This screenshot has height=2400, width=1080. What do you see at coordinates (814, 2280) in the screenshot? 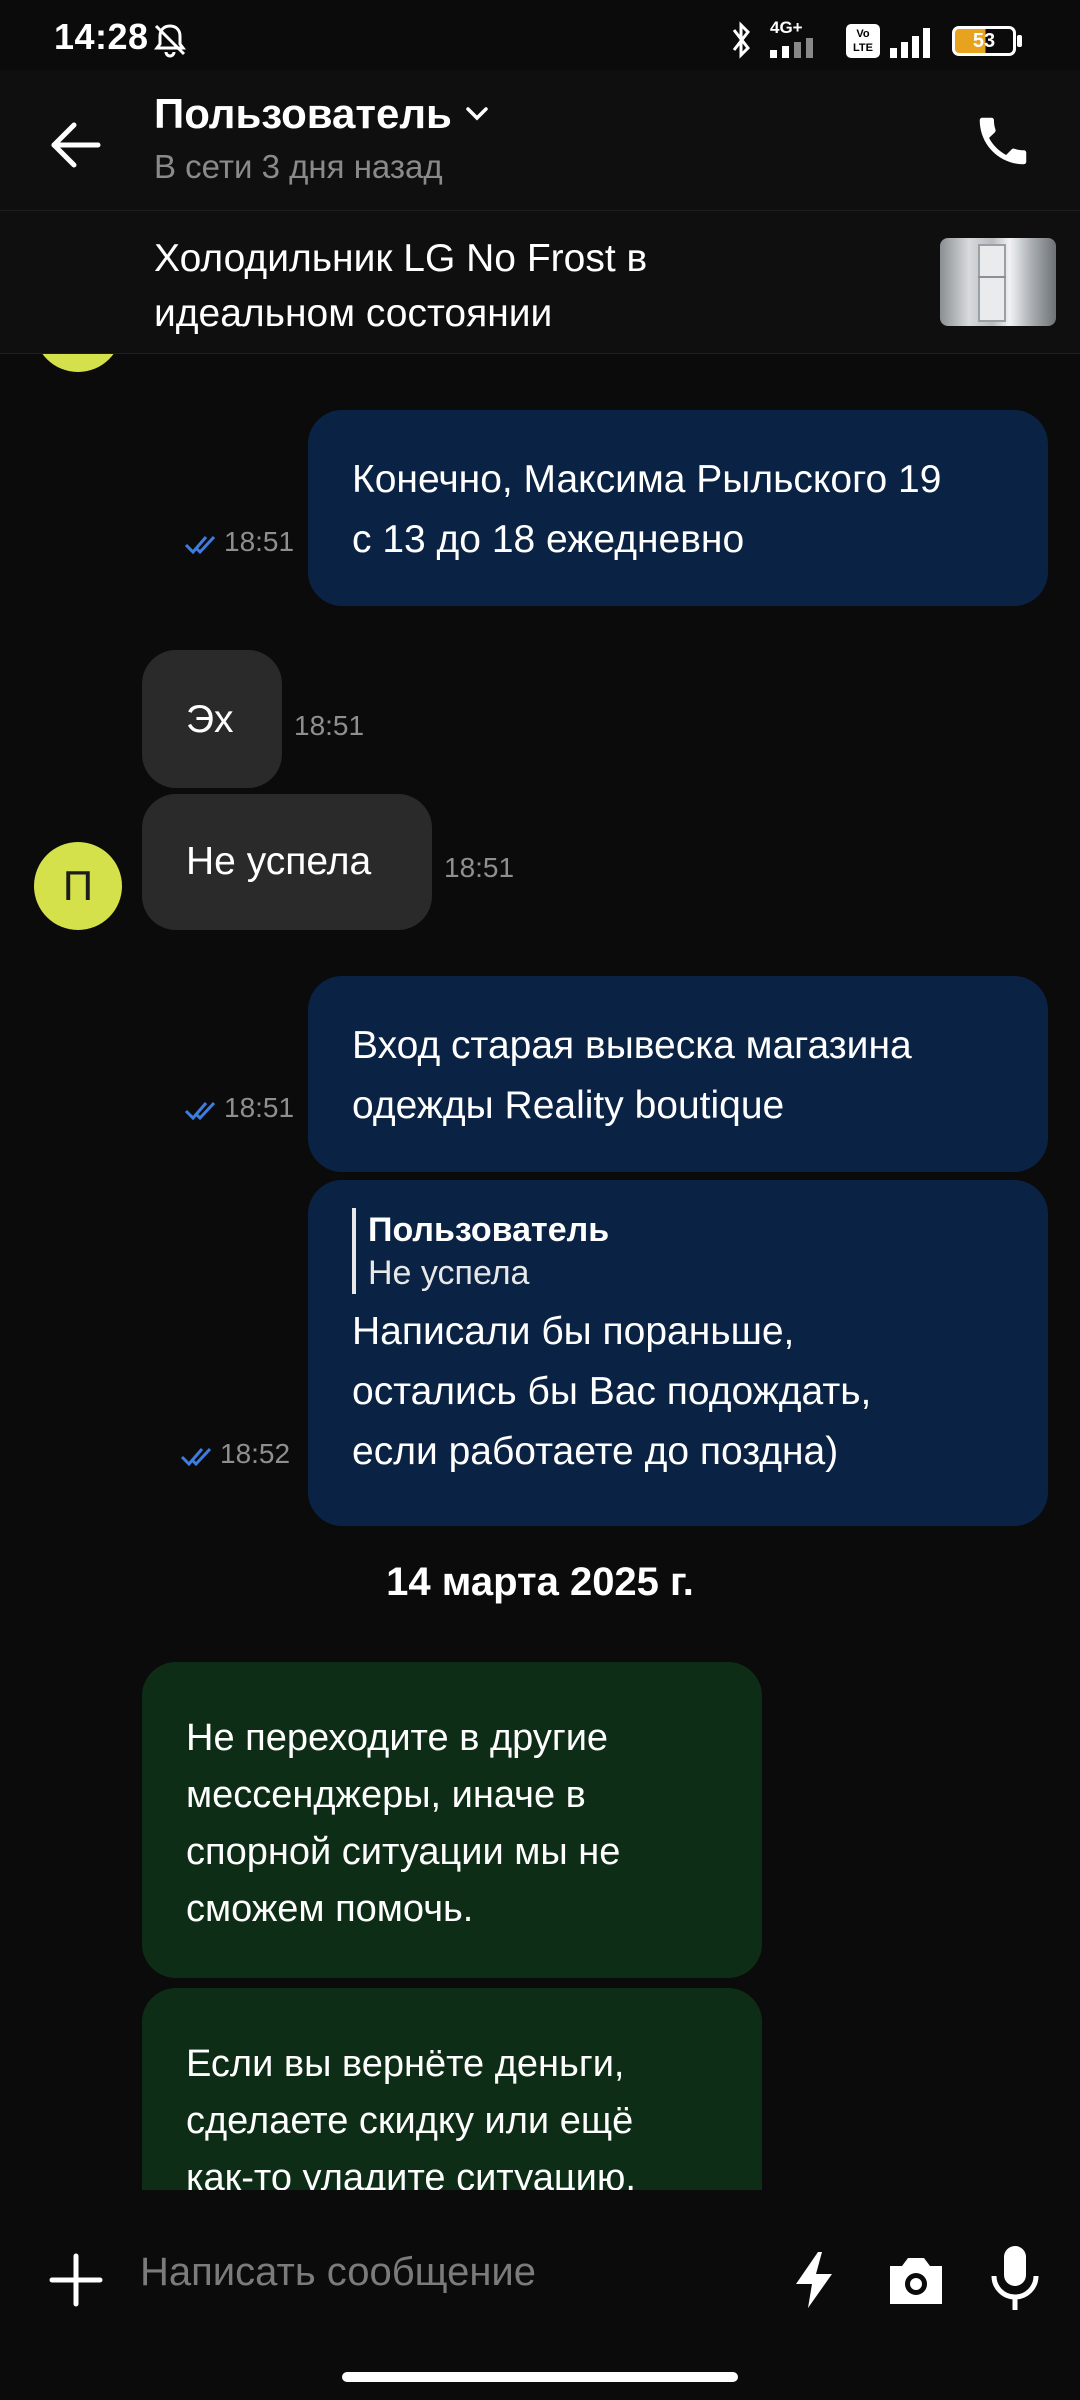
I see `lightning-icon` at bounding box center [814, 2280].